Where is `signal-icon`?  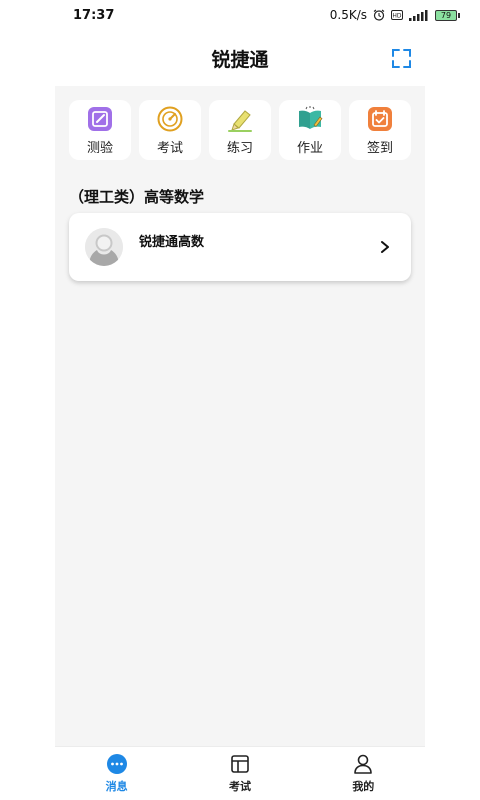
signal-icon is located at coordinates (418, 15).